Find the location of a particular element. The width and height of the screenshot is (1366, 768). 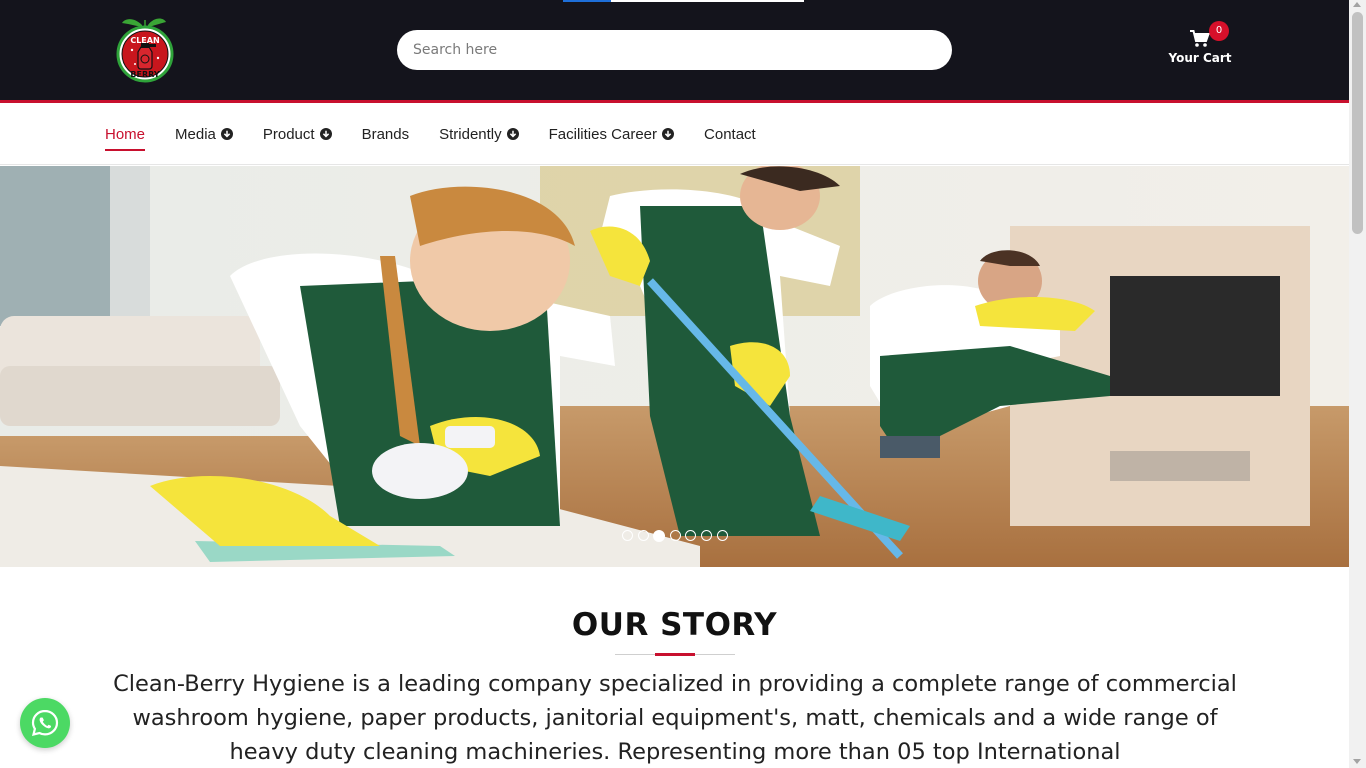

logo-bottom-text: BERRY is located at coordinates (144, 74).